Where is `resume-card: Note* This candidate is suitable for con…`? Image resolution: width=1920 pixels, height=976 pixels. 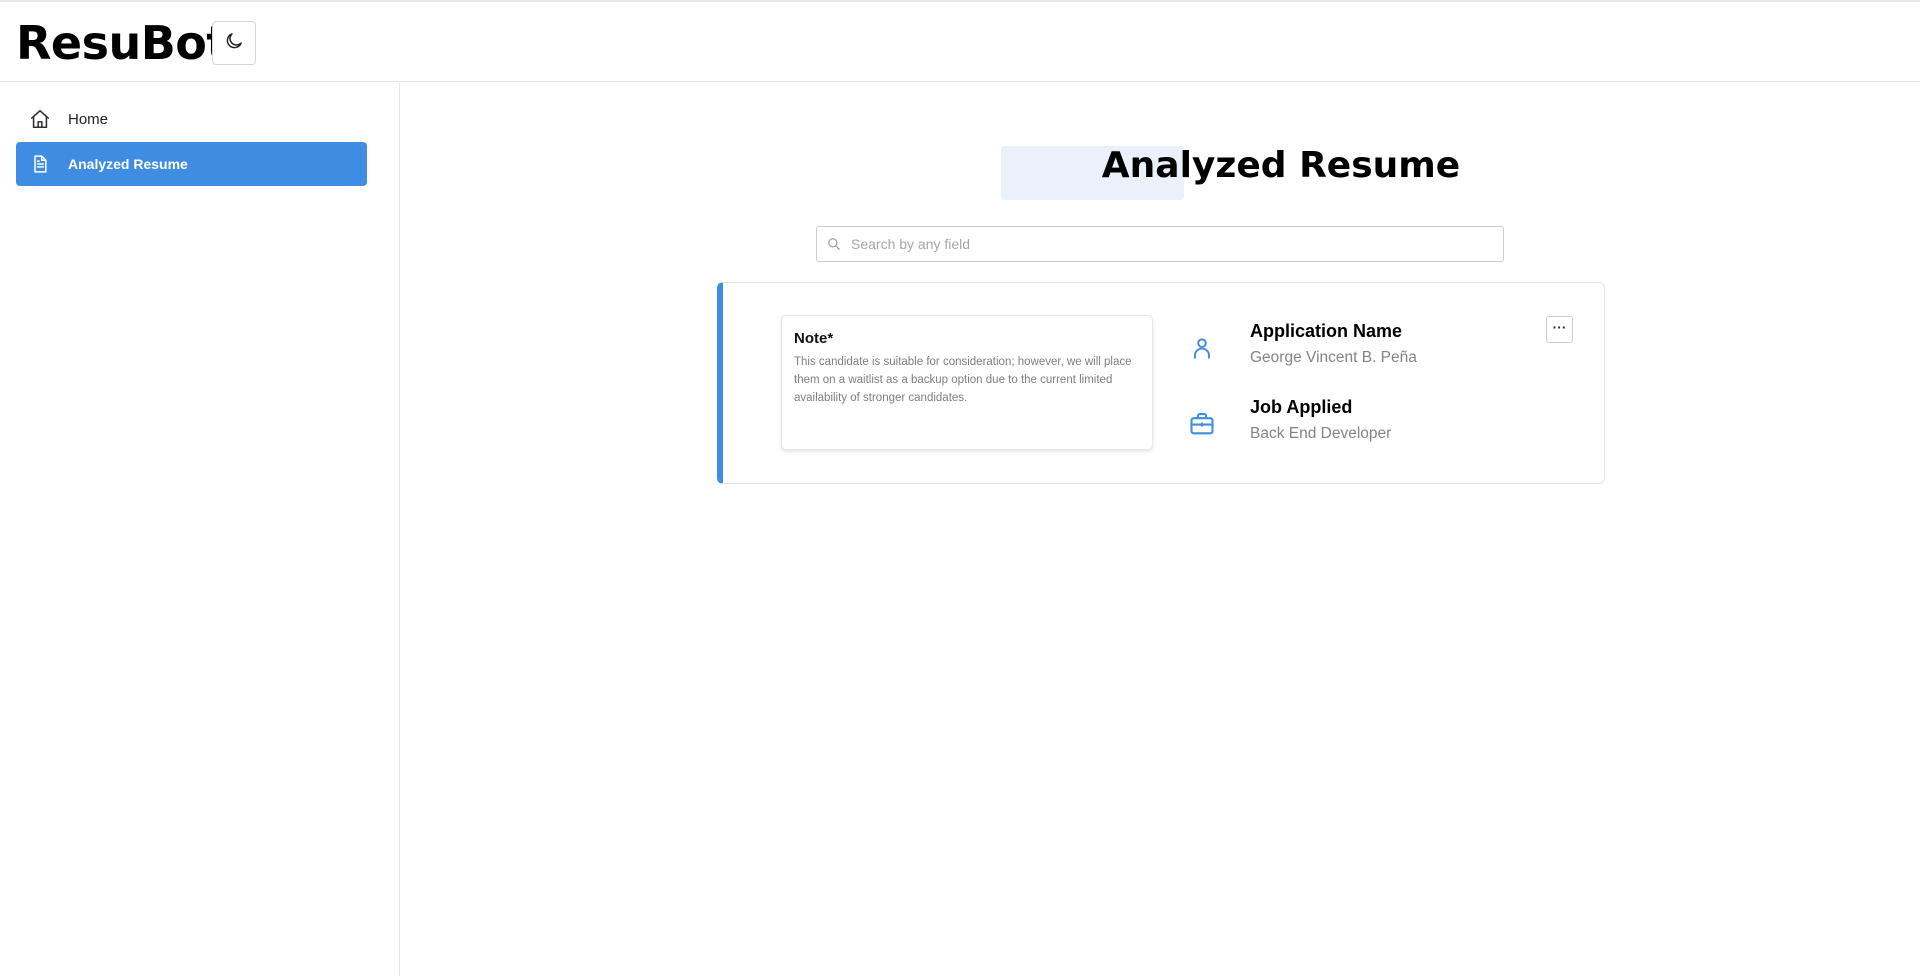
resume-card: Note* This candidate is suitable for con… is located at coordinates (1161, 383).